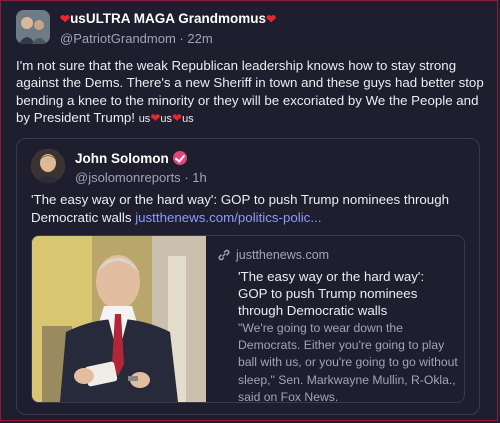 The image size is (500, 423). Describe the element at coordinates (118, 38) in the screenshot. I see `author-handle: @PatriotGrandmom` at that location.